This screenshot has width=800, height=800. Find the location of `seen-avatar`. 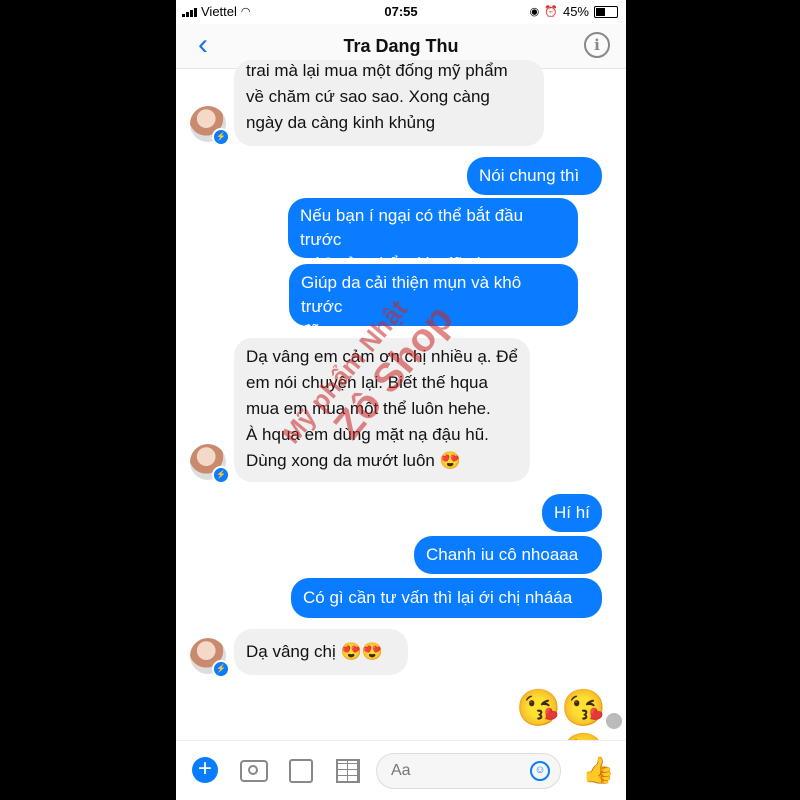

seen-avatar is located at coordinates (614, 721).